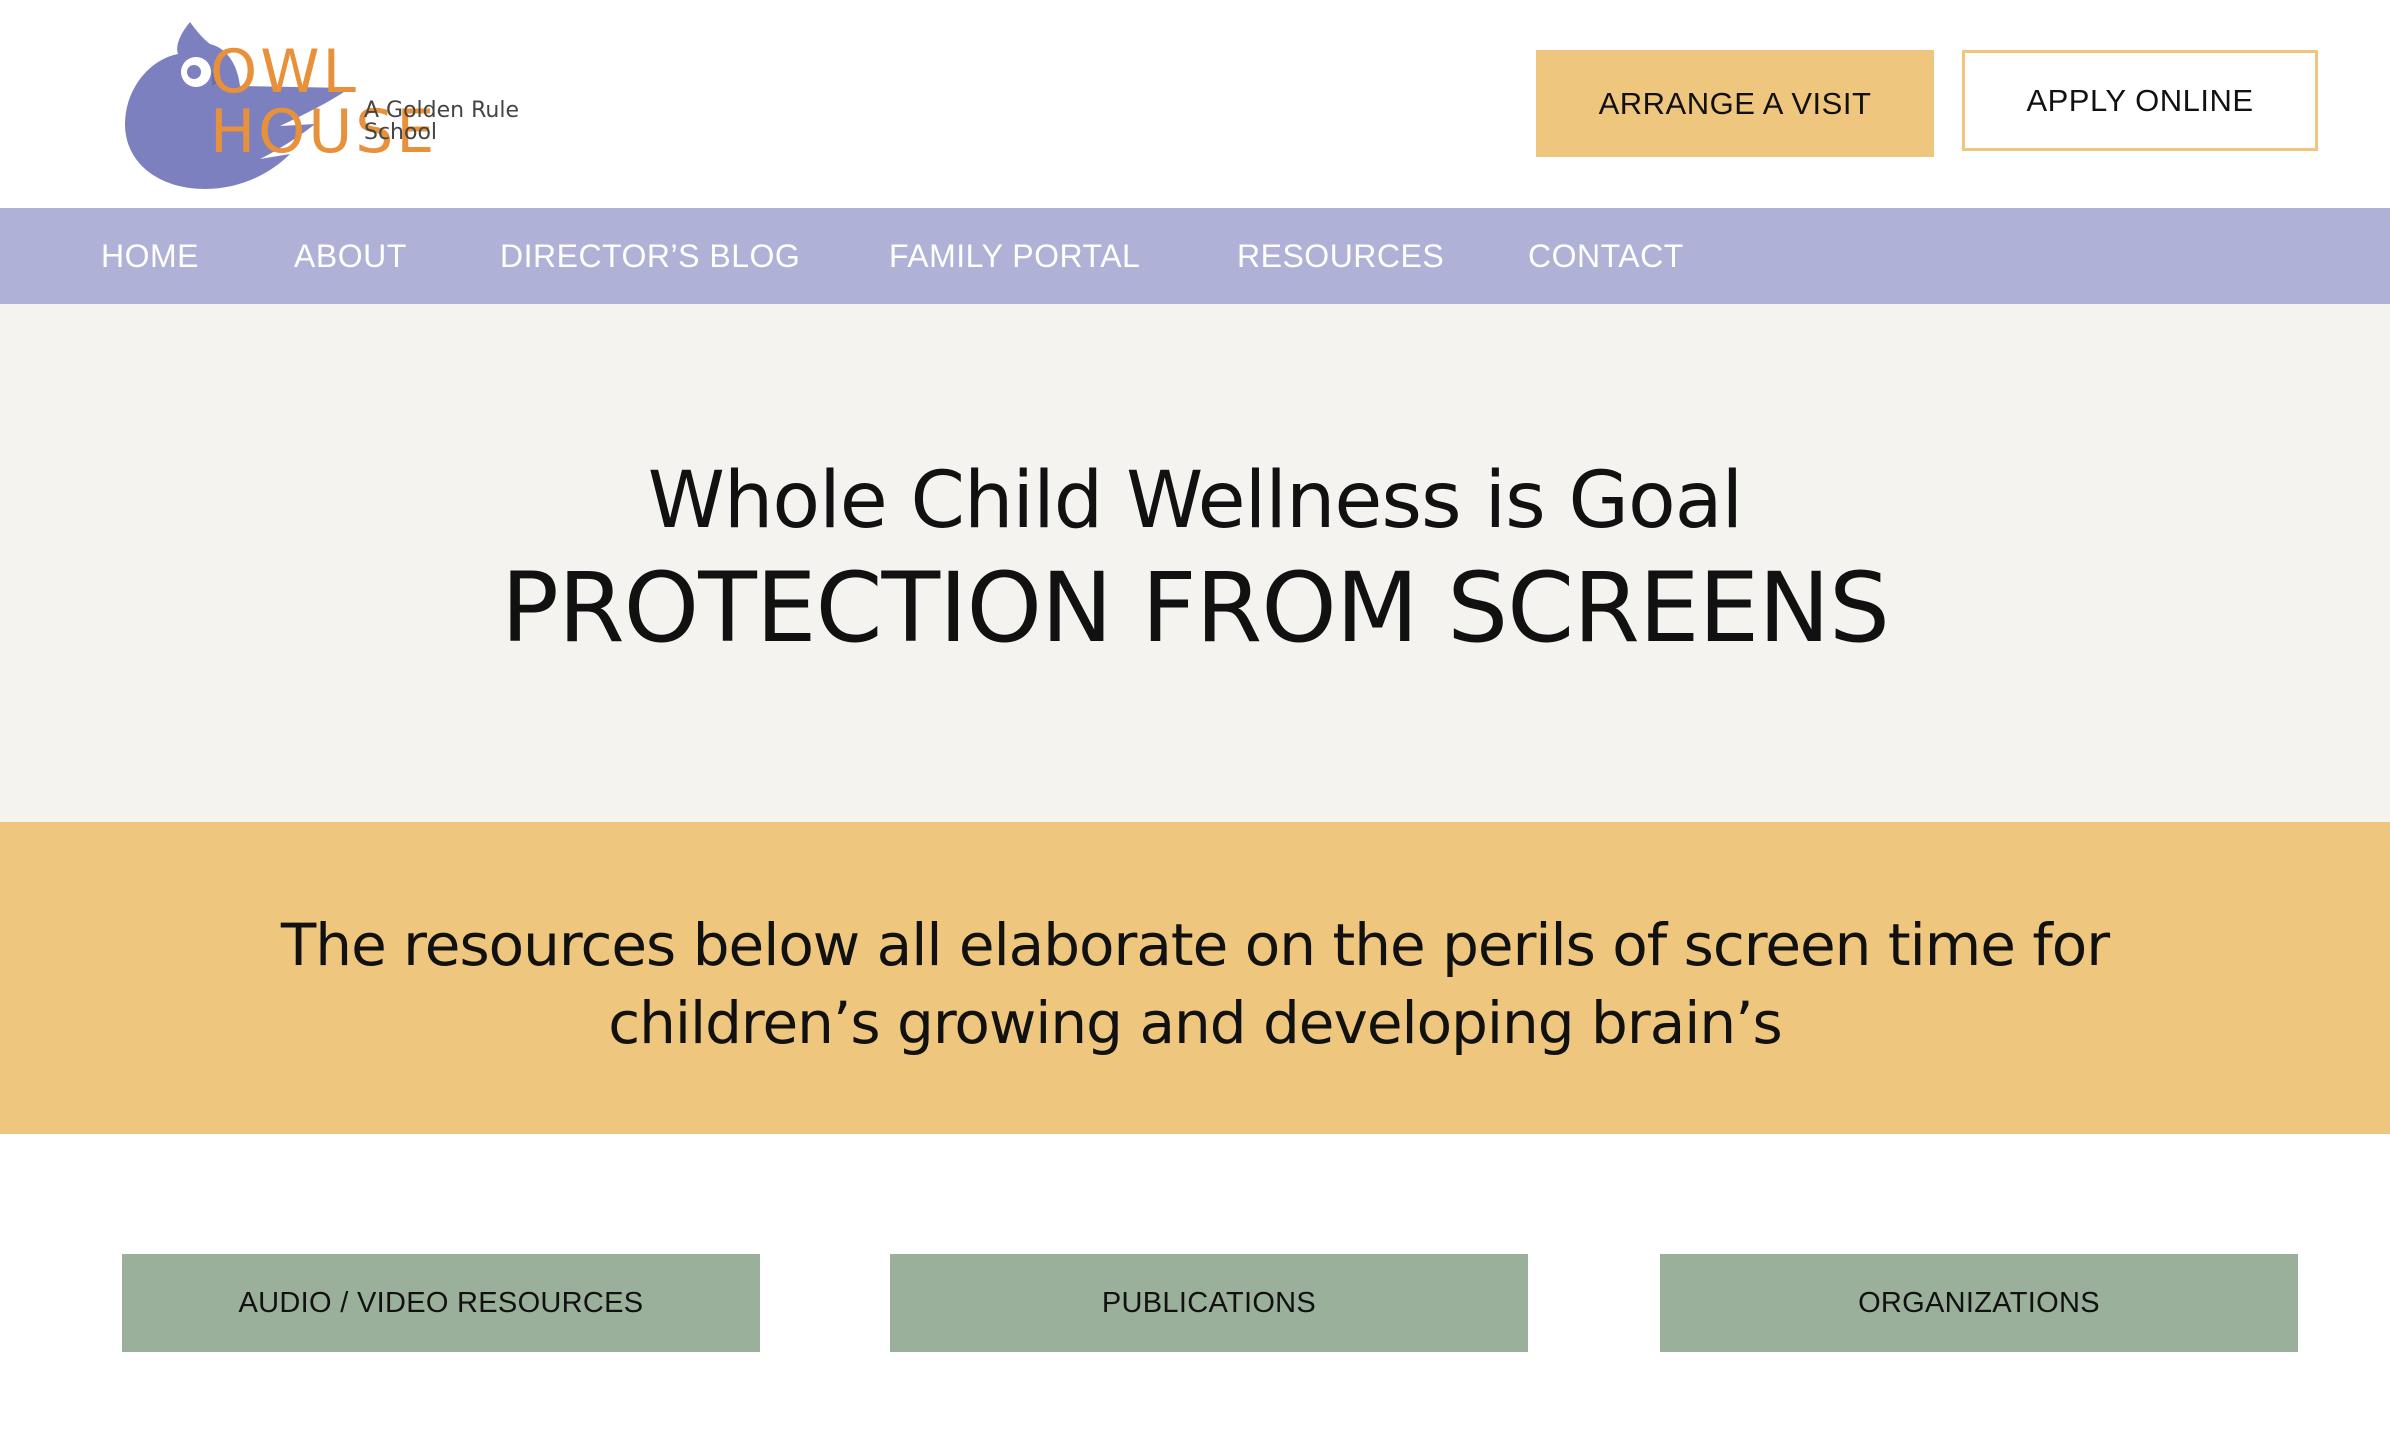  I want to click on organizations-button: ORGANIZATIONS, so click(1979, 1303).